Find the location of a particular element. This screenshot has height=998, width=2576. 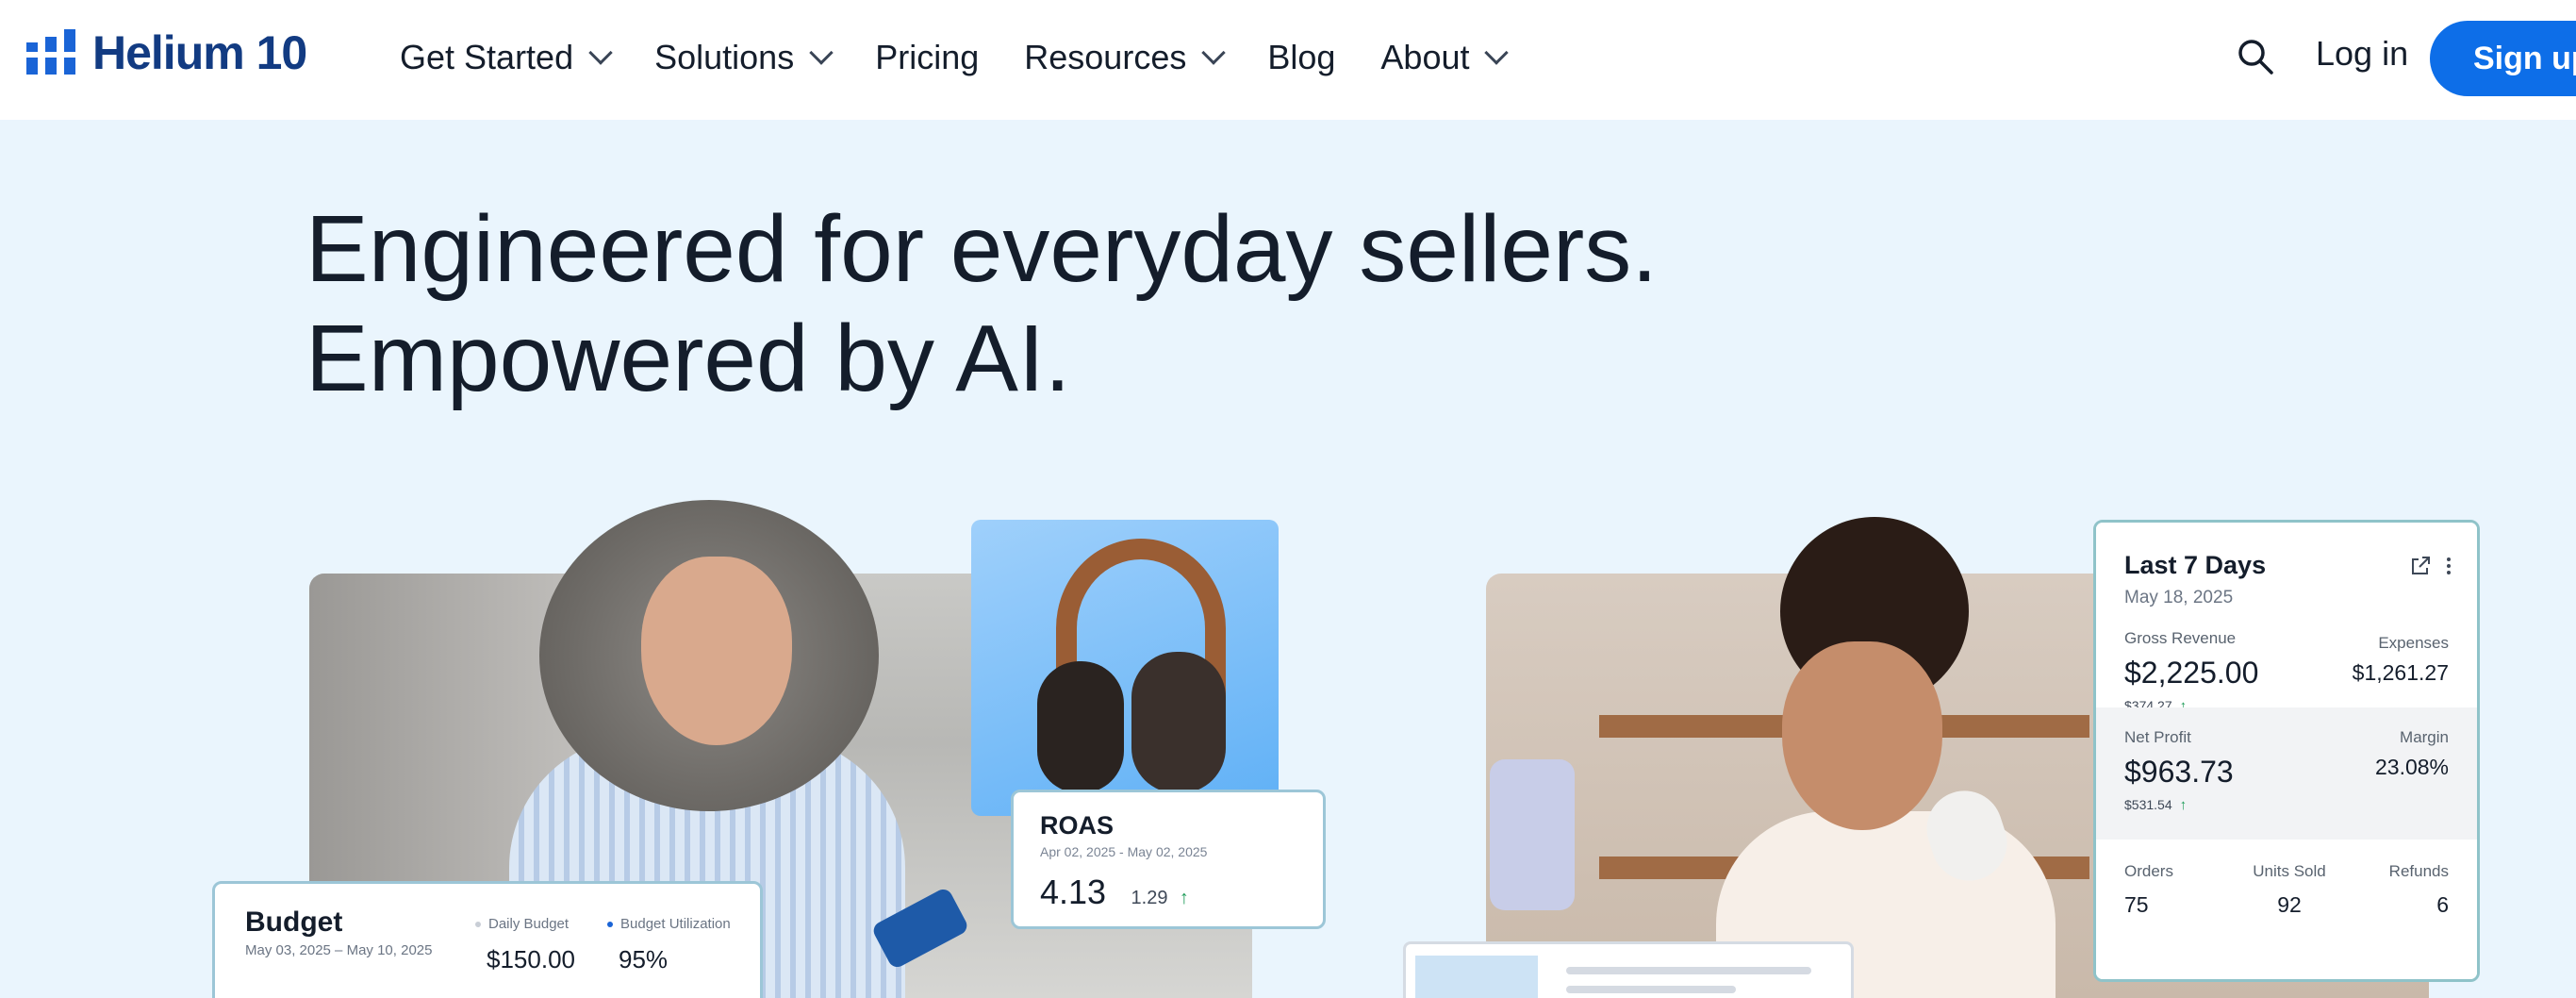

nav-blog-label: Blog is located at coordinates (1301, 57).